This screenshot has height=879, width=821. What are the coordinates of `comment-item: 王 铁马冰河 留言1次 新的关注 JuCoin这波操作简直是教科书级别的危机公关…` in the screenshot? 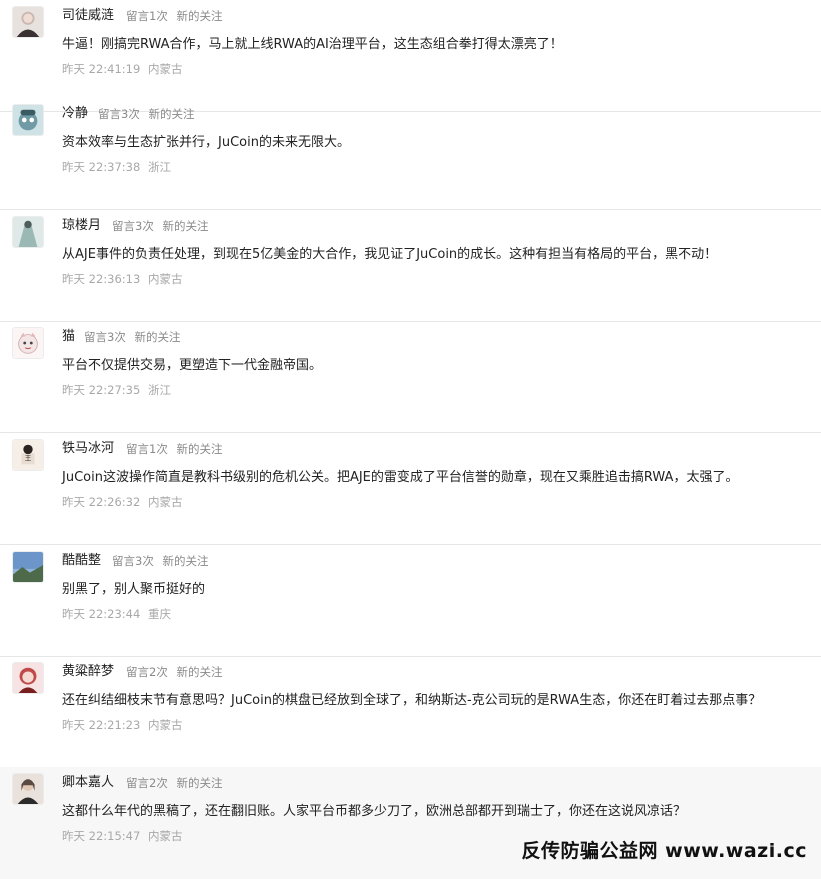 It's located at (410, 489).